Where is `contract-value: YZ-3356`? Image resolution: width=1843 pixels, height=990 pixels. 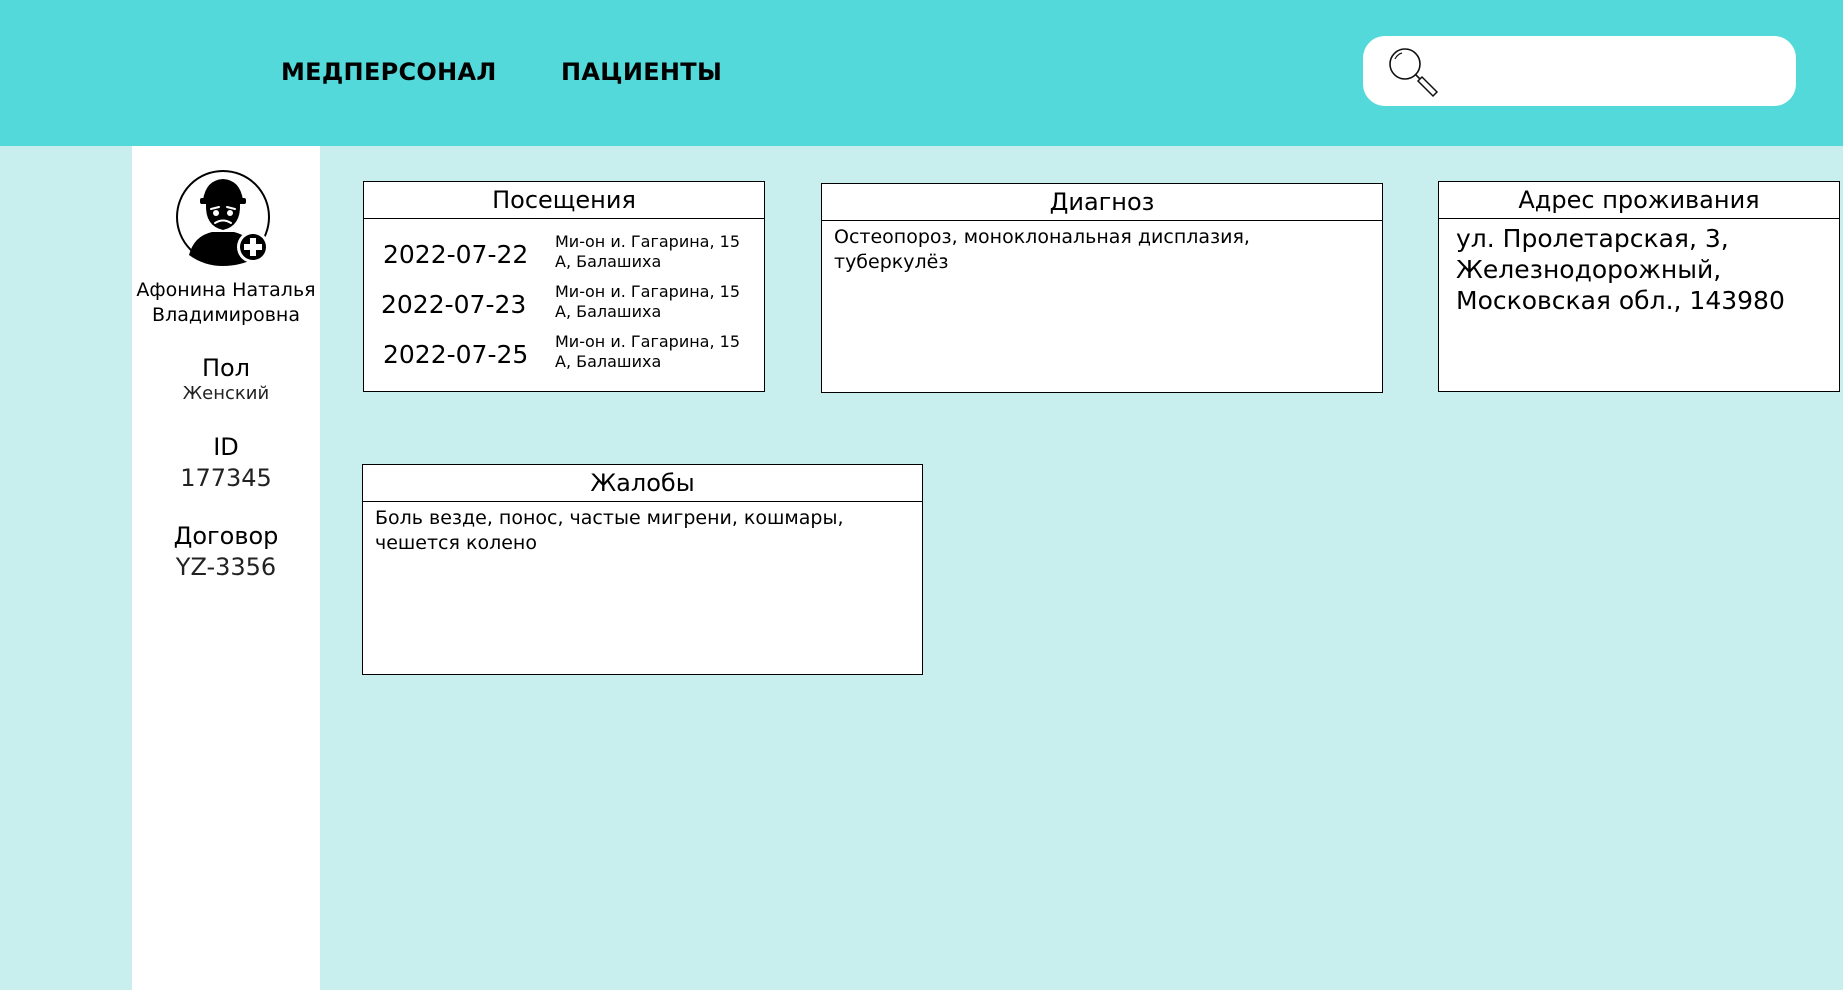 contract-value: YZ-3356 is located at coordinates (226, 567).